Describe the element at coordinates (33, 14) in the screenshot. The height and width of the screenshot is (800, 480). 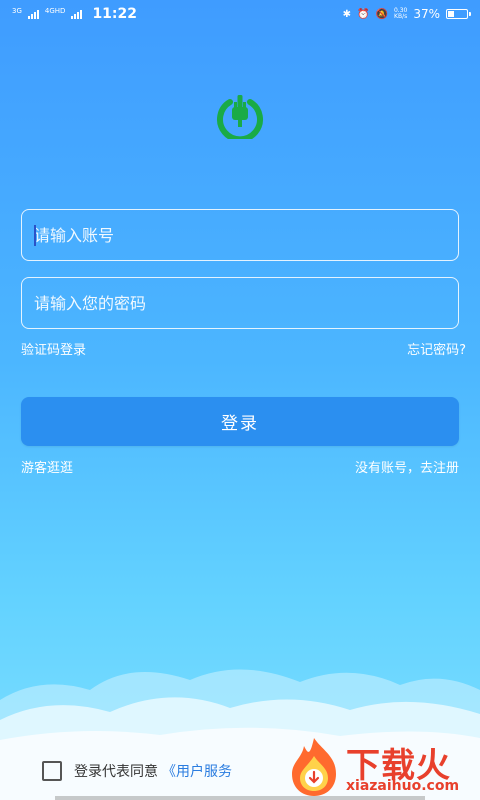
I see `signal-icon` at that location.